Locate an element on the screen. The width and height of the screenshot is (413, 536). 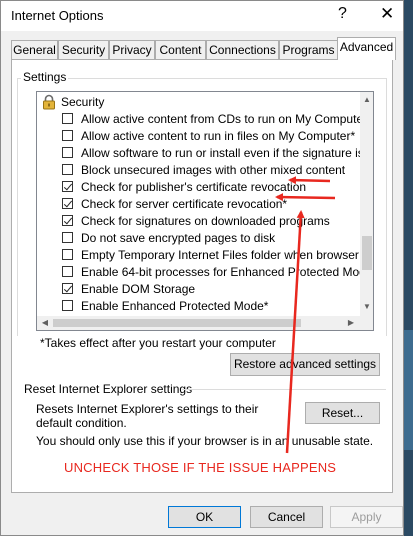
desktop-background is located at coordinates (408, 268).